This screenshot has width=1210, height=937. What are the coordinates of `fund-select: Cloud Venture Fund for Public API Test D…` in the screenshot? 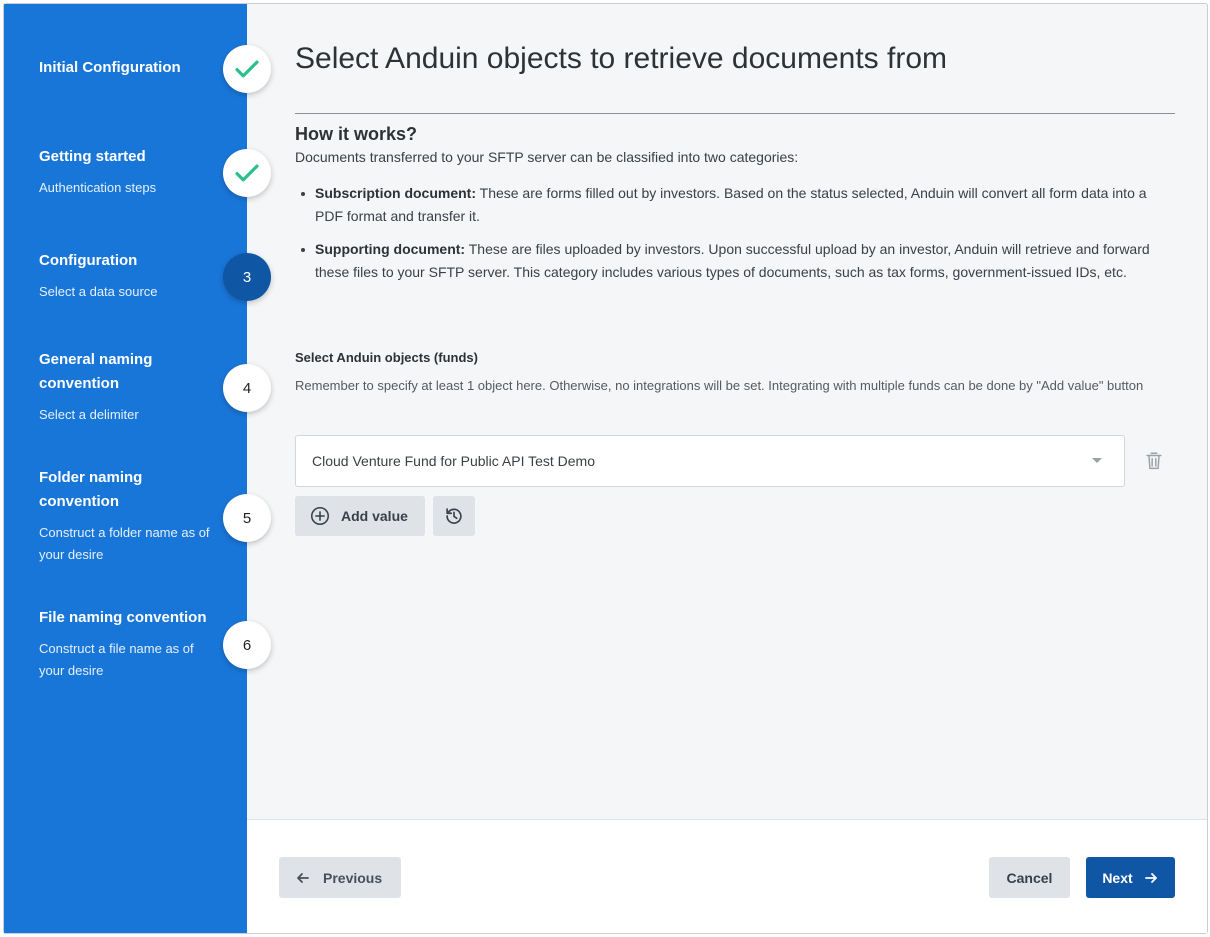 It's located at (710, 461).